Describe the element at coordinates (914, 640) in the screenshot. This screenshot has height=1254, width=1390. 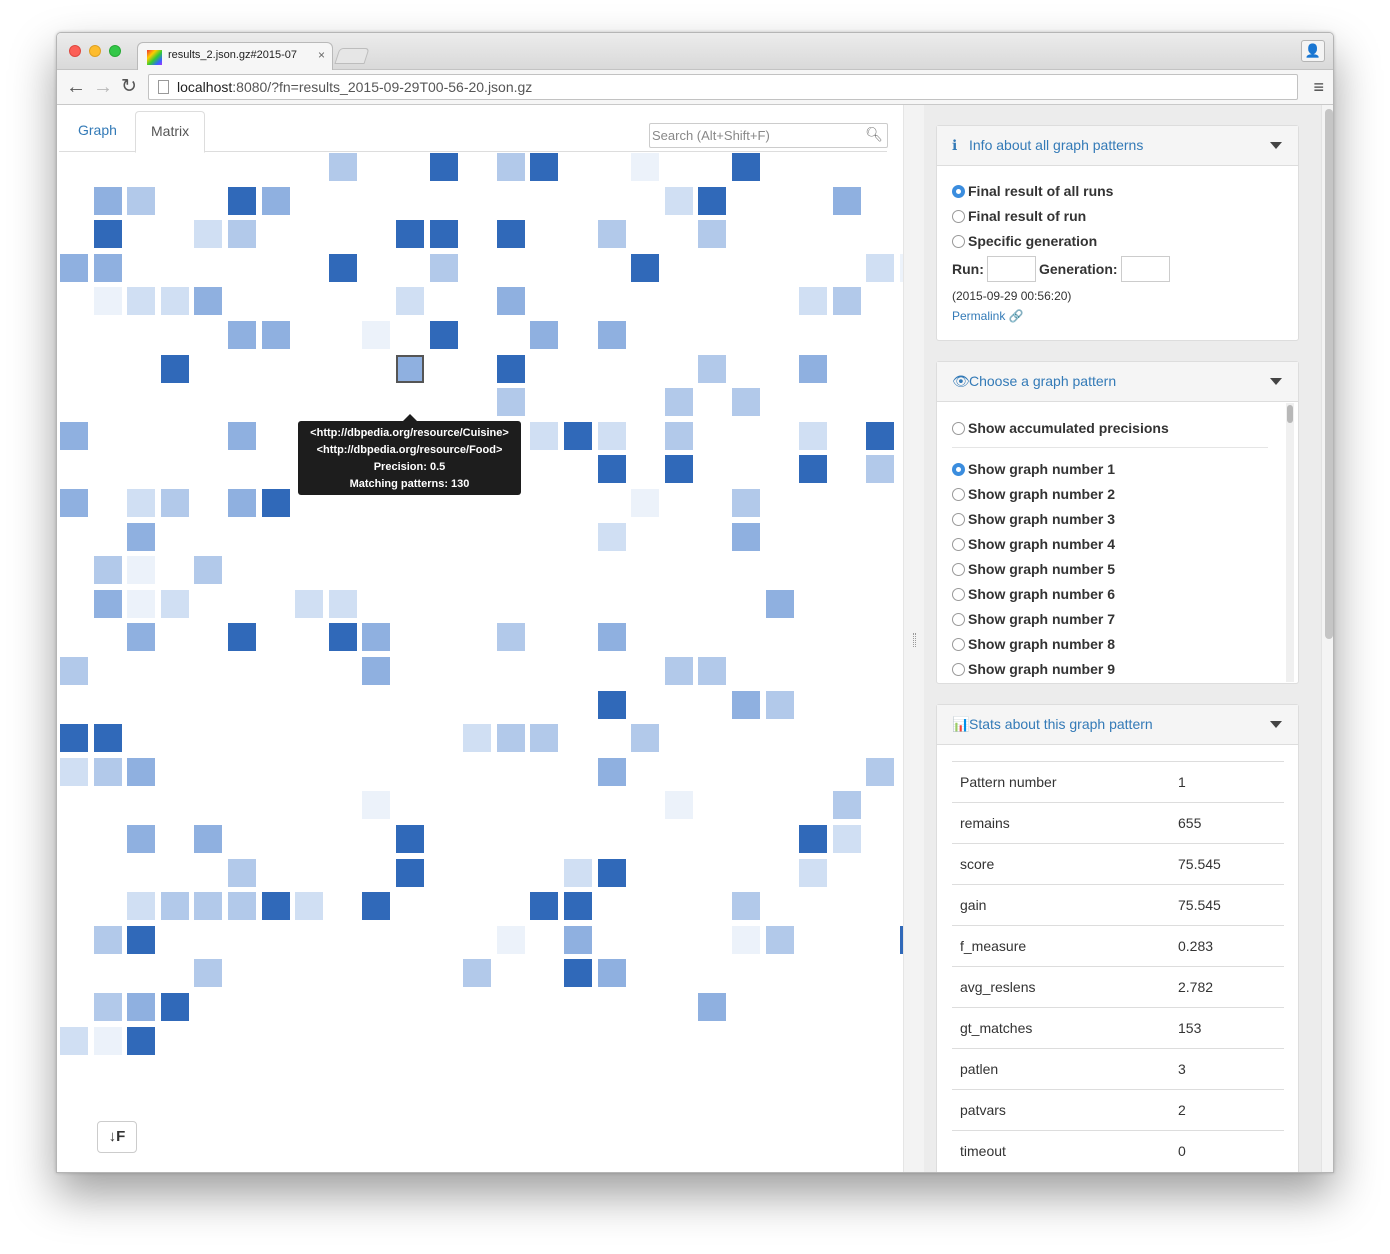
I see `splitter-grip-icon` at that location.